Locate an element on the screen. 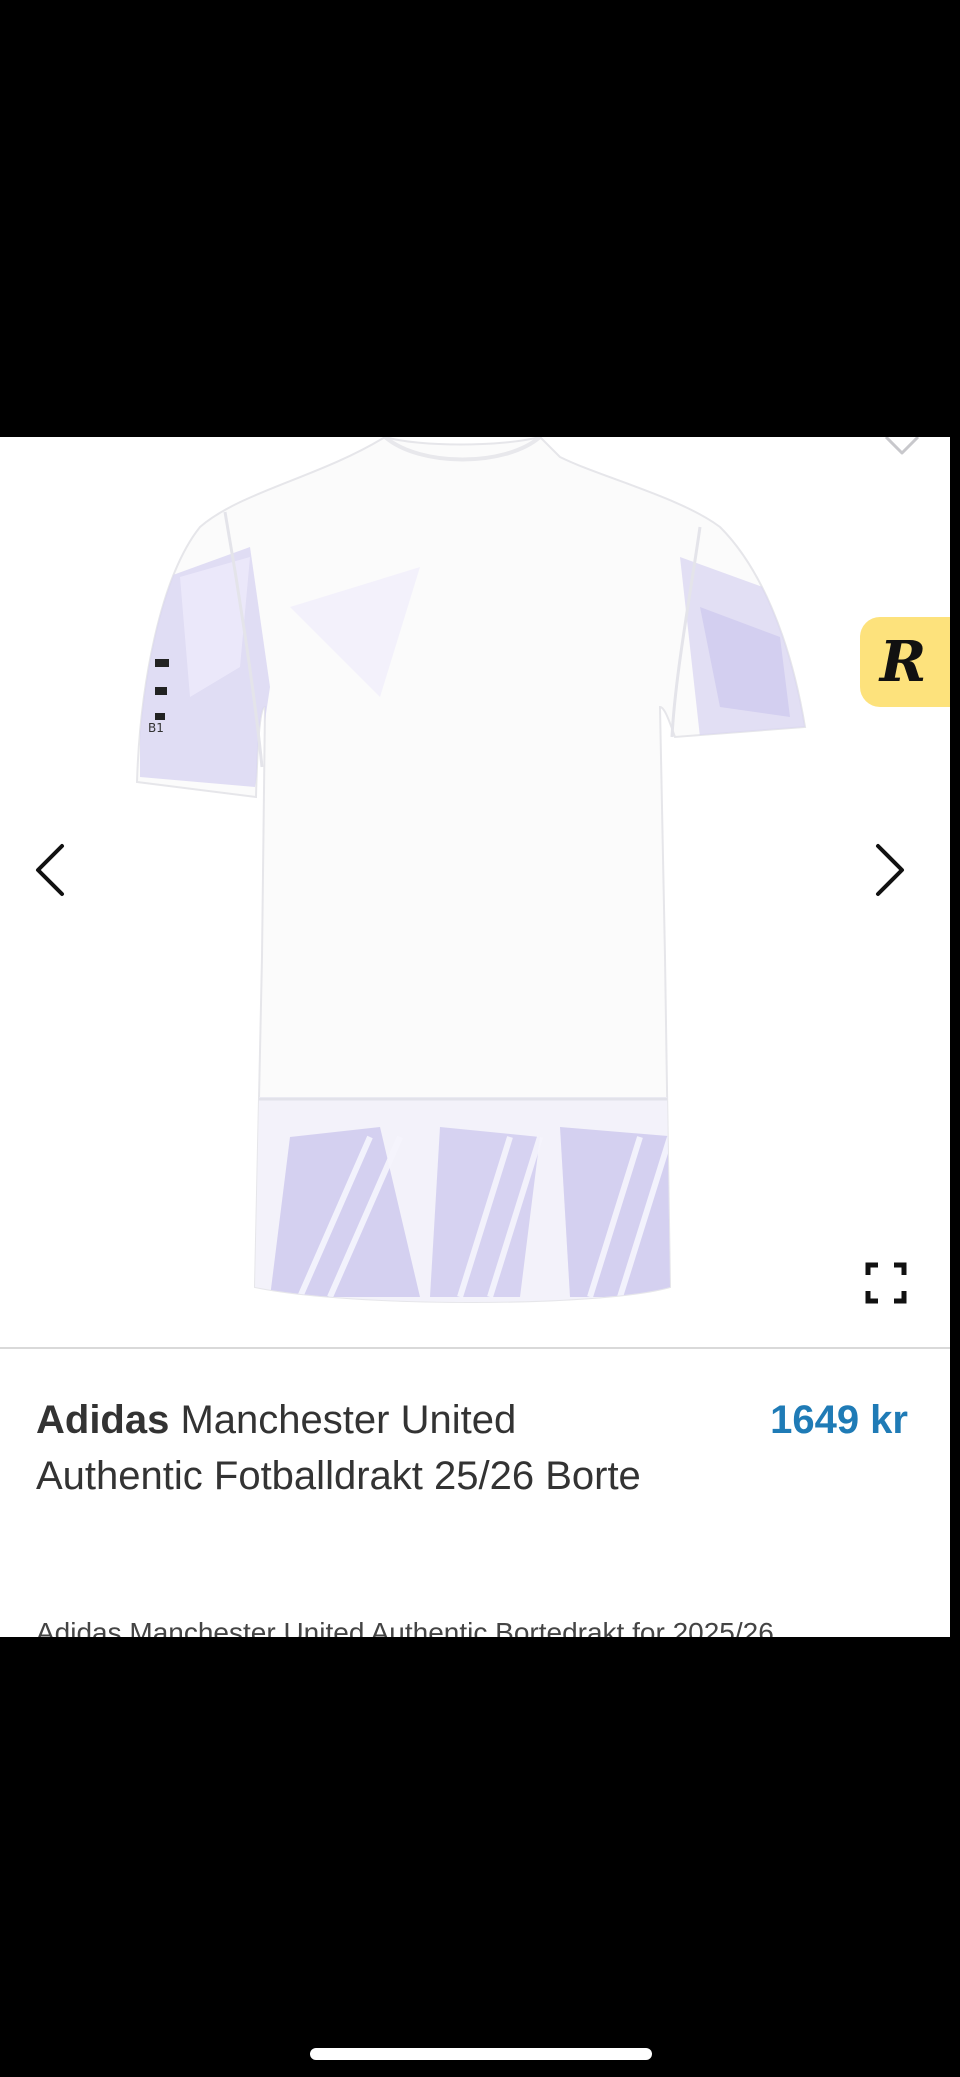 The image size is (960, 2077). browser-extension-badge: R is located at coordinates (905, 662).